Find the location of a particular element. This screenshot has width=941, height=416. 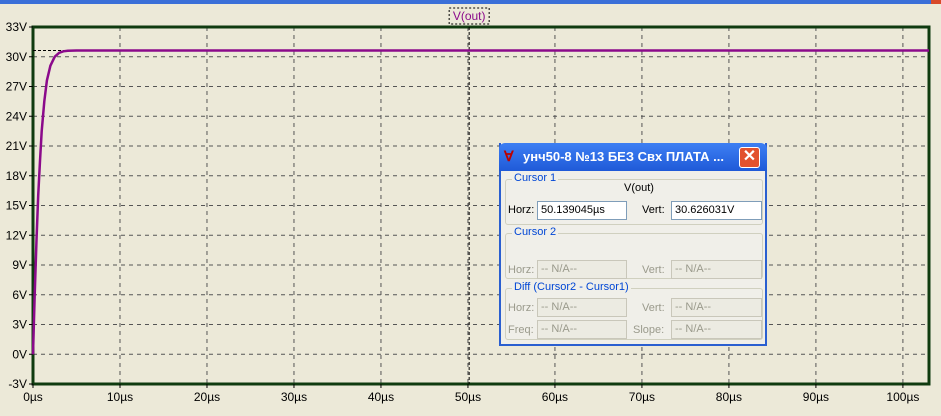

cursor1-horz-field: 50.139045µs is located at coordinates (582, 210).